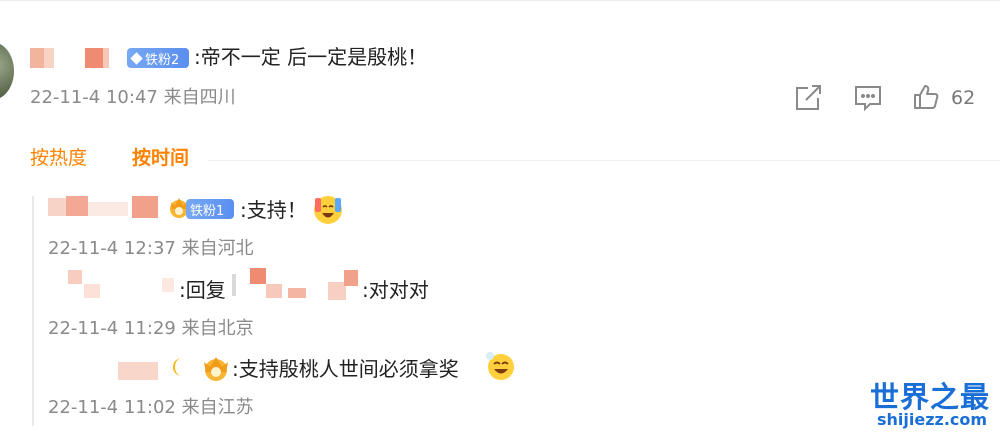 The height and width of the screenshot is (434, 1000). I want to click on reply-text: :支持殷桃人世间必须拿奖, so click(345, 369).